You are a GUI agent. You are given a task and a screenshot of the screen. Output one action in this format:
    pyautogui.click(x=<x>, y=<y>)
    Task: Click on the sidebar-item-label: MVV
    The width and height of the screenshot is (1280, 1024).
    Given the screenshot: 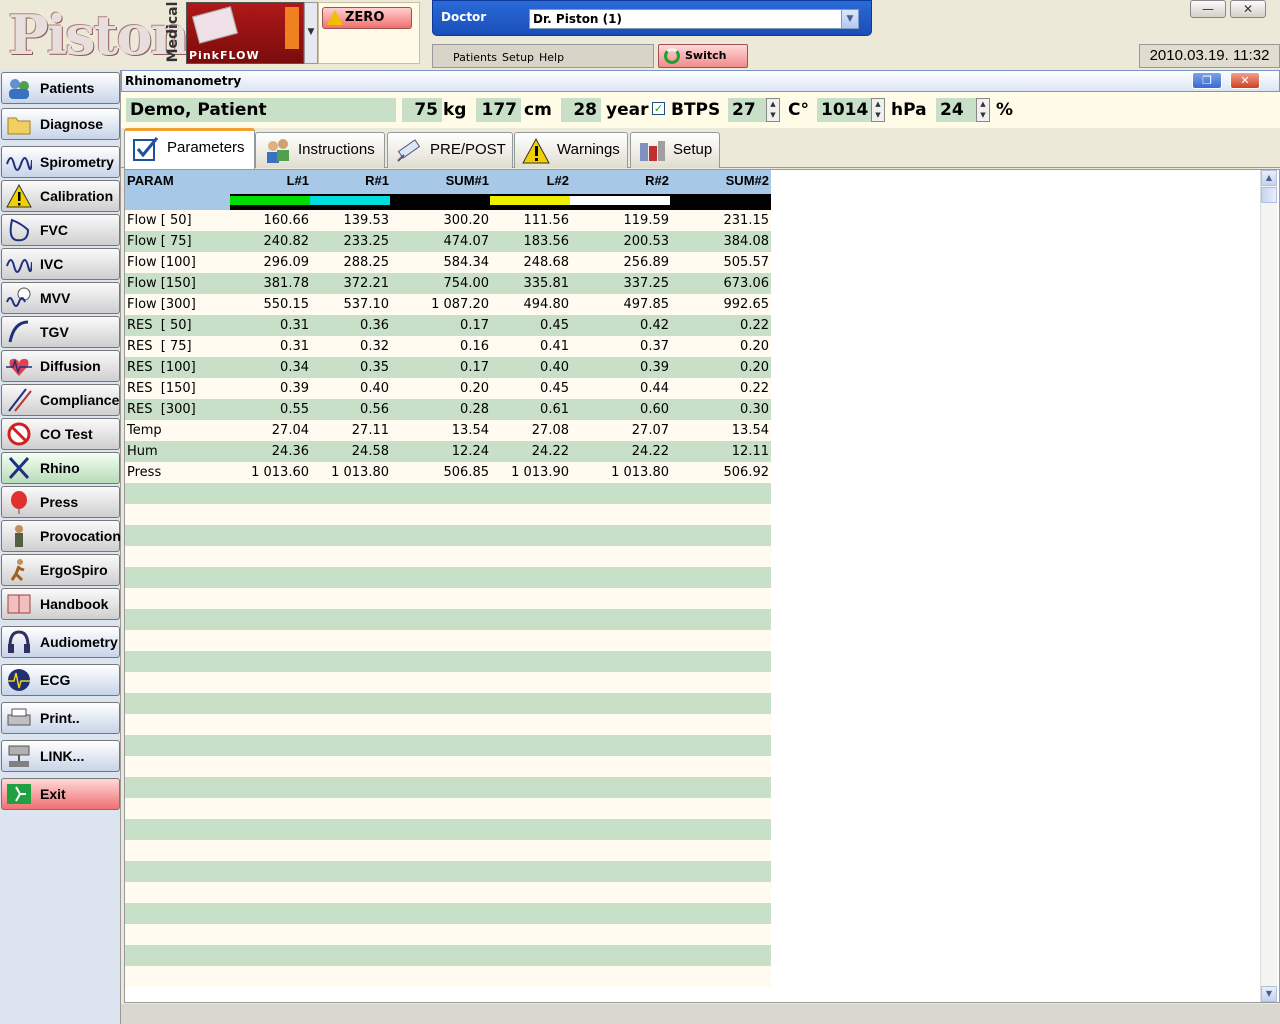 What is the action you would take?
    pyautogui.click(x=55, y=298)
    